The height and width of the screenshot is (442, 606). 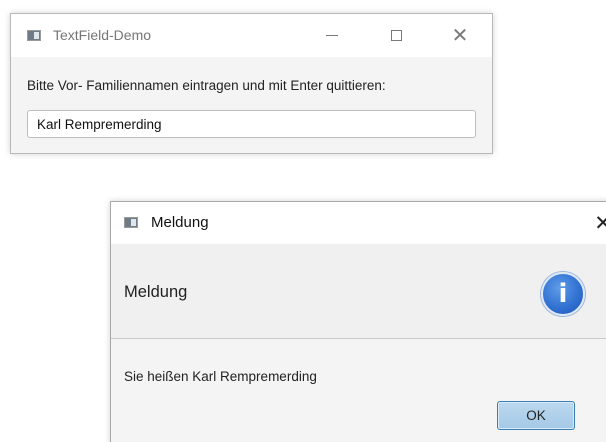 I want to click on close-button: ✕, so click(x=460, y=35).